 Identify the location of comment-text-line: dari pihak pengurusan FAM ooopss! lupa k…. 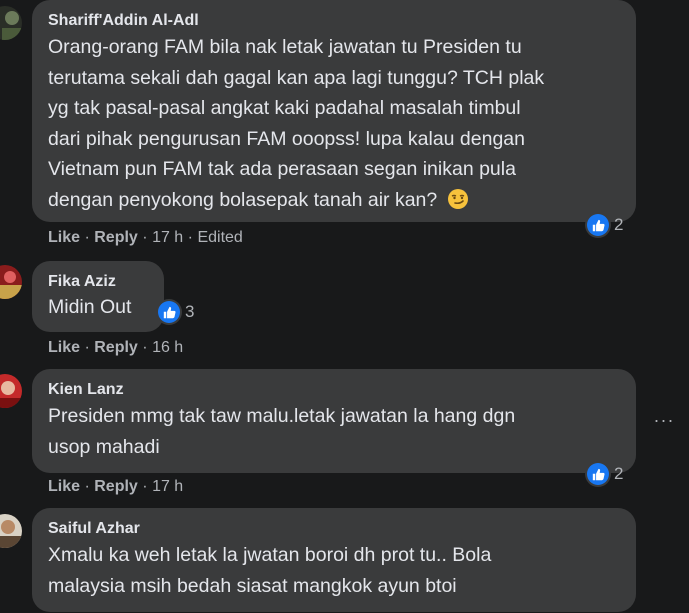
(286, 138).